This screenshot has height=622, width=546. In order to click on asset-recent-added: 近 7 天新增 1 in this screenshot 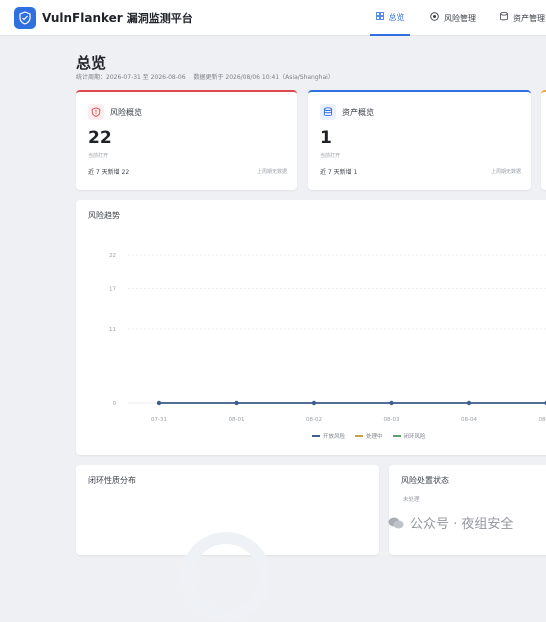, I will do `click(339, 172)`.